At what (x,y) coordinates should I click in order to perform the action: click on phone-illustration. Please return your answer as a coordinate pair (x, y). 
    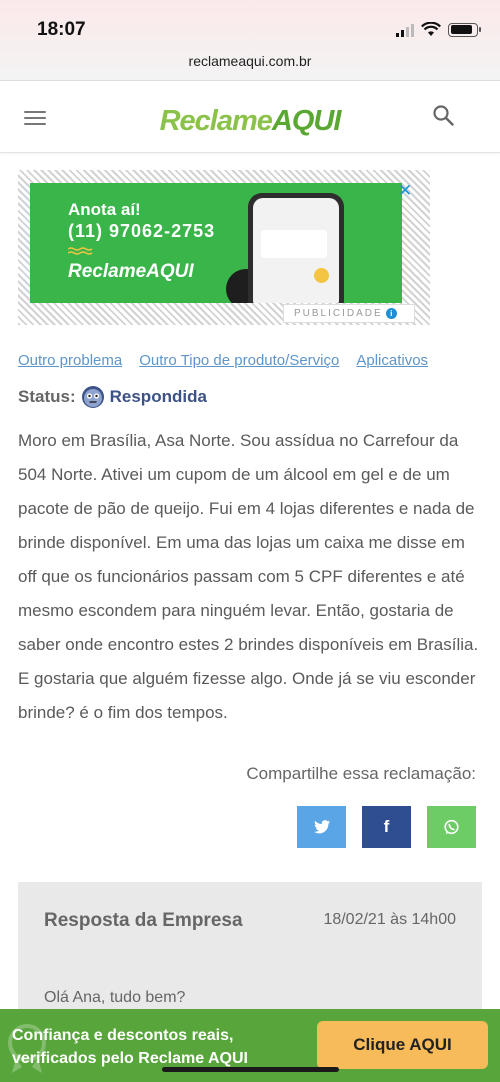
    Looking at the image, I should click on (296, 248).